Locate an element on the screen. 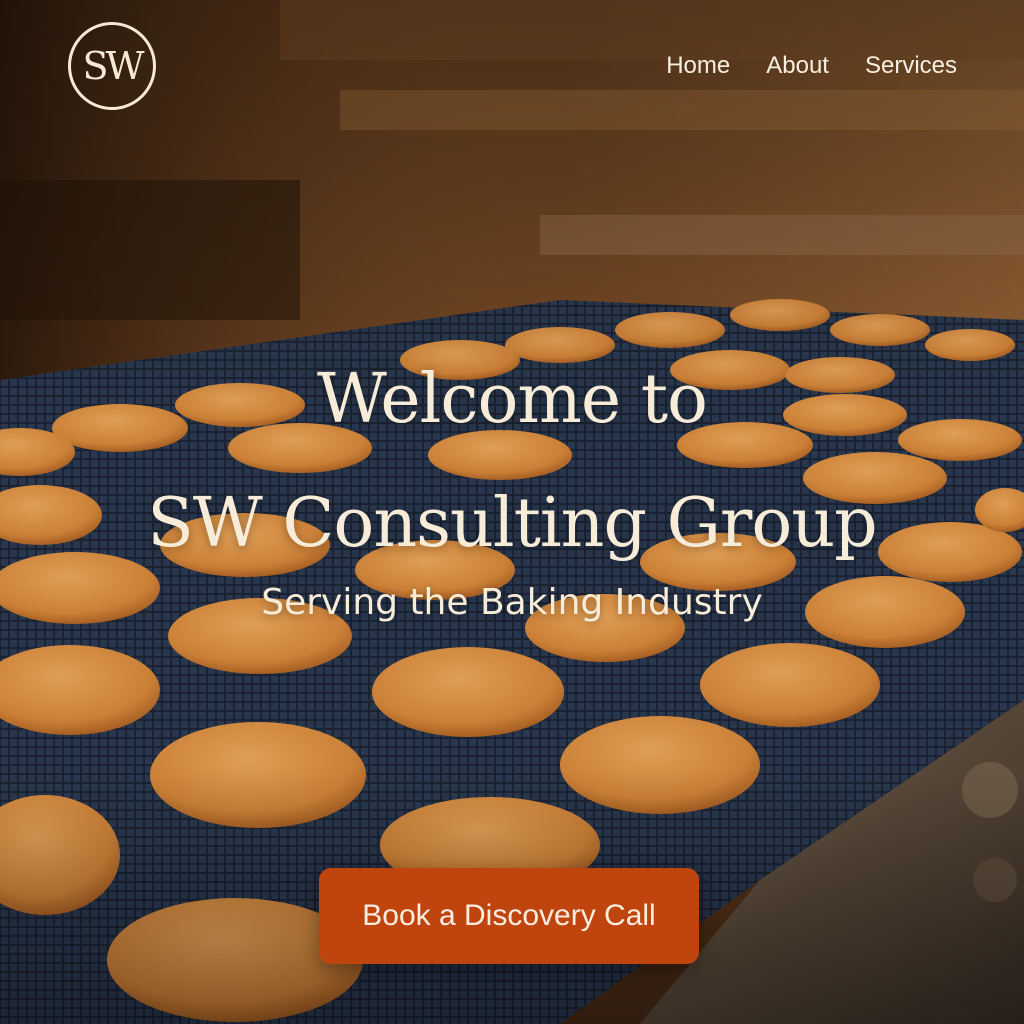  hero-title-line-1: Welcome to is located at coordinates (512, 399).